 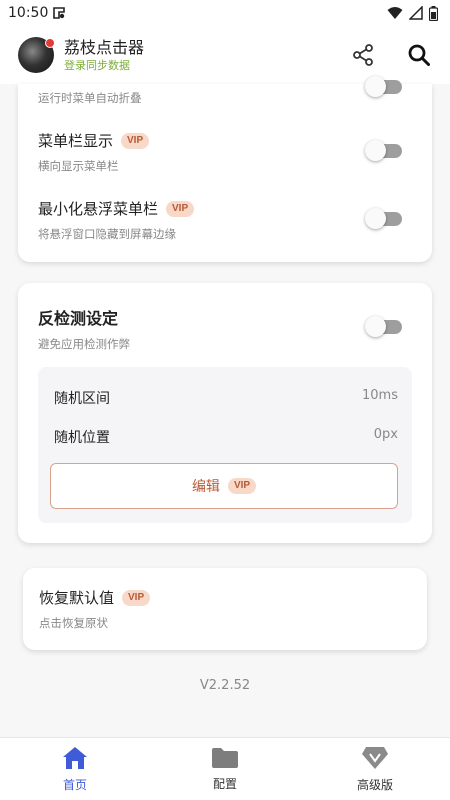 What do you see at coordinates (225, 13) in the screenshot?
I see `status-bar: 10:50` at bounding box center [225, 13].